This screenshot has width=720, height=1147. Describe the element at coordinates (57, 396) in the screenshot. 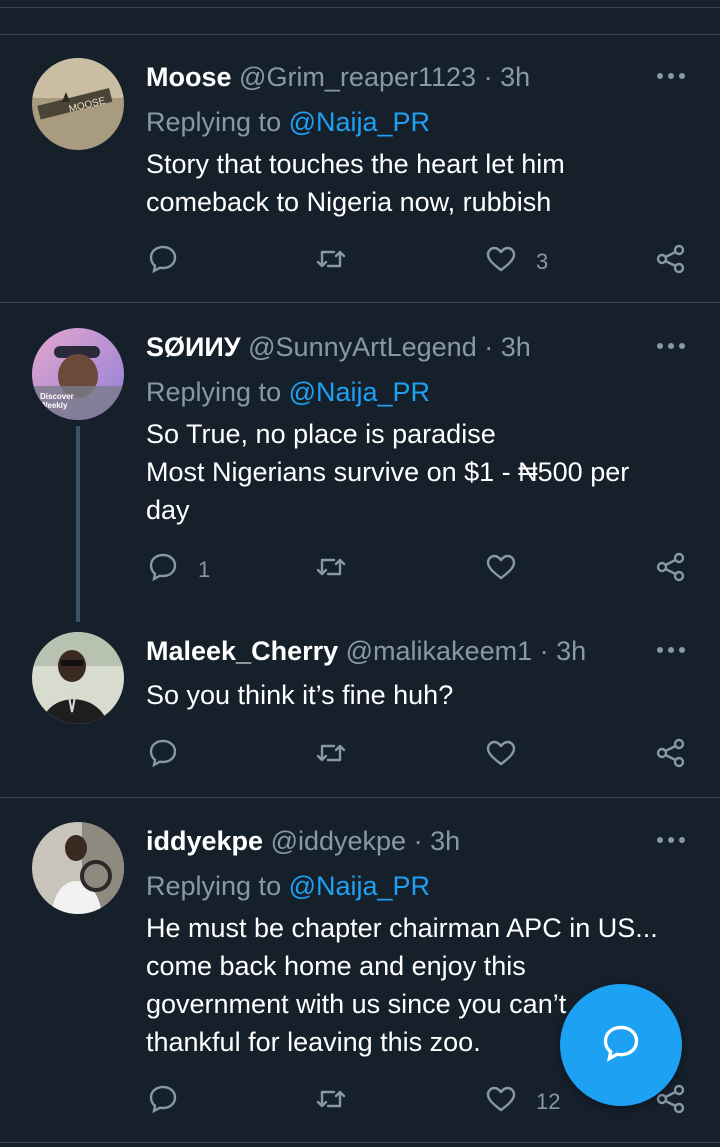

I see `avatar-caption: Discover` at that location.